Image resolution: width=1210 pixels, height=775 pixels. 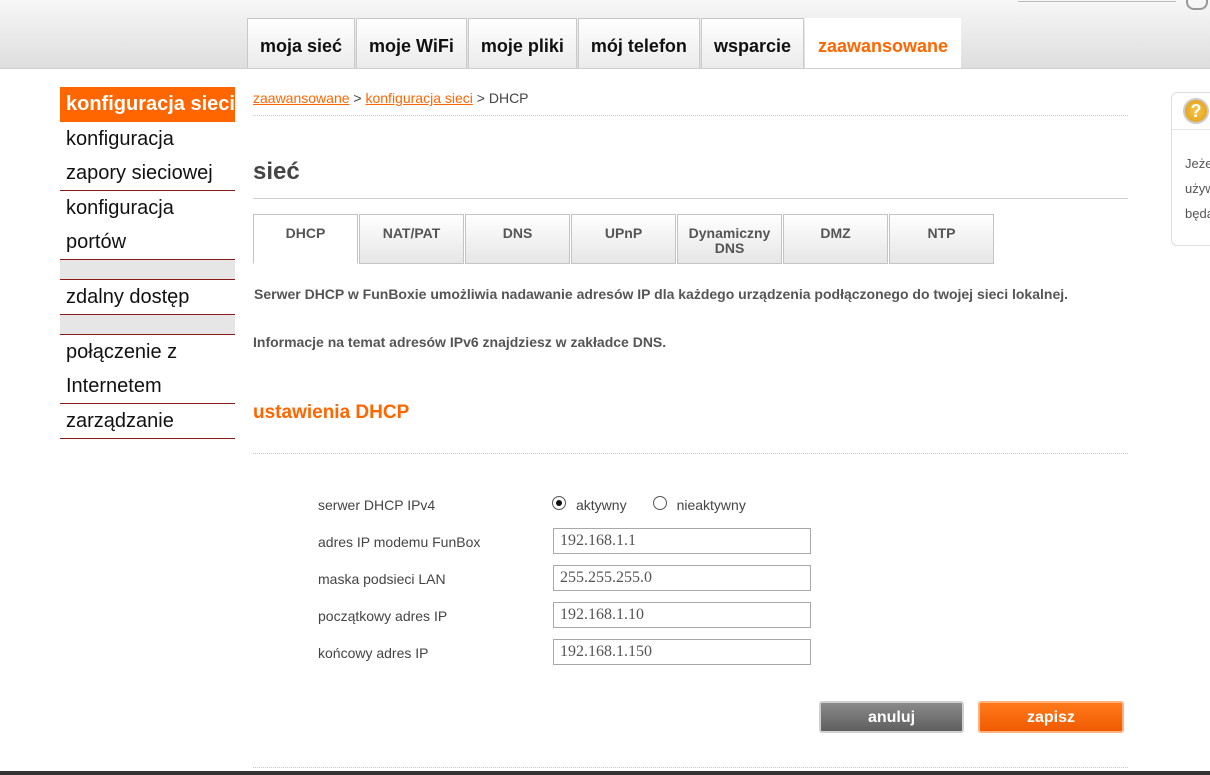 I want to click on tab-upnp: UPnP, so click(x=623, y=239).